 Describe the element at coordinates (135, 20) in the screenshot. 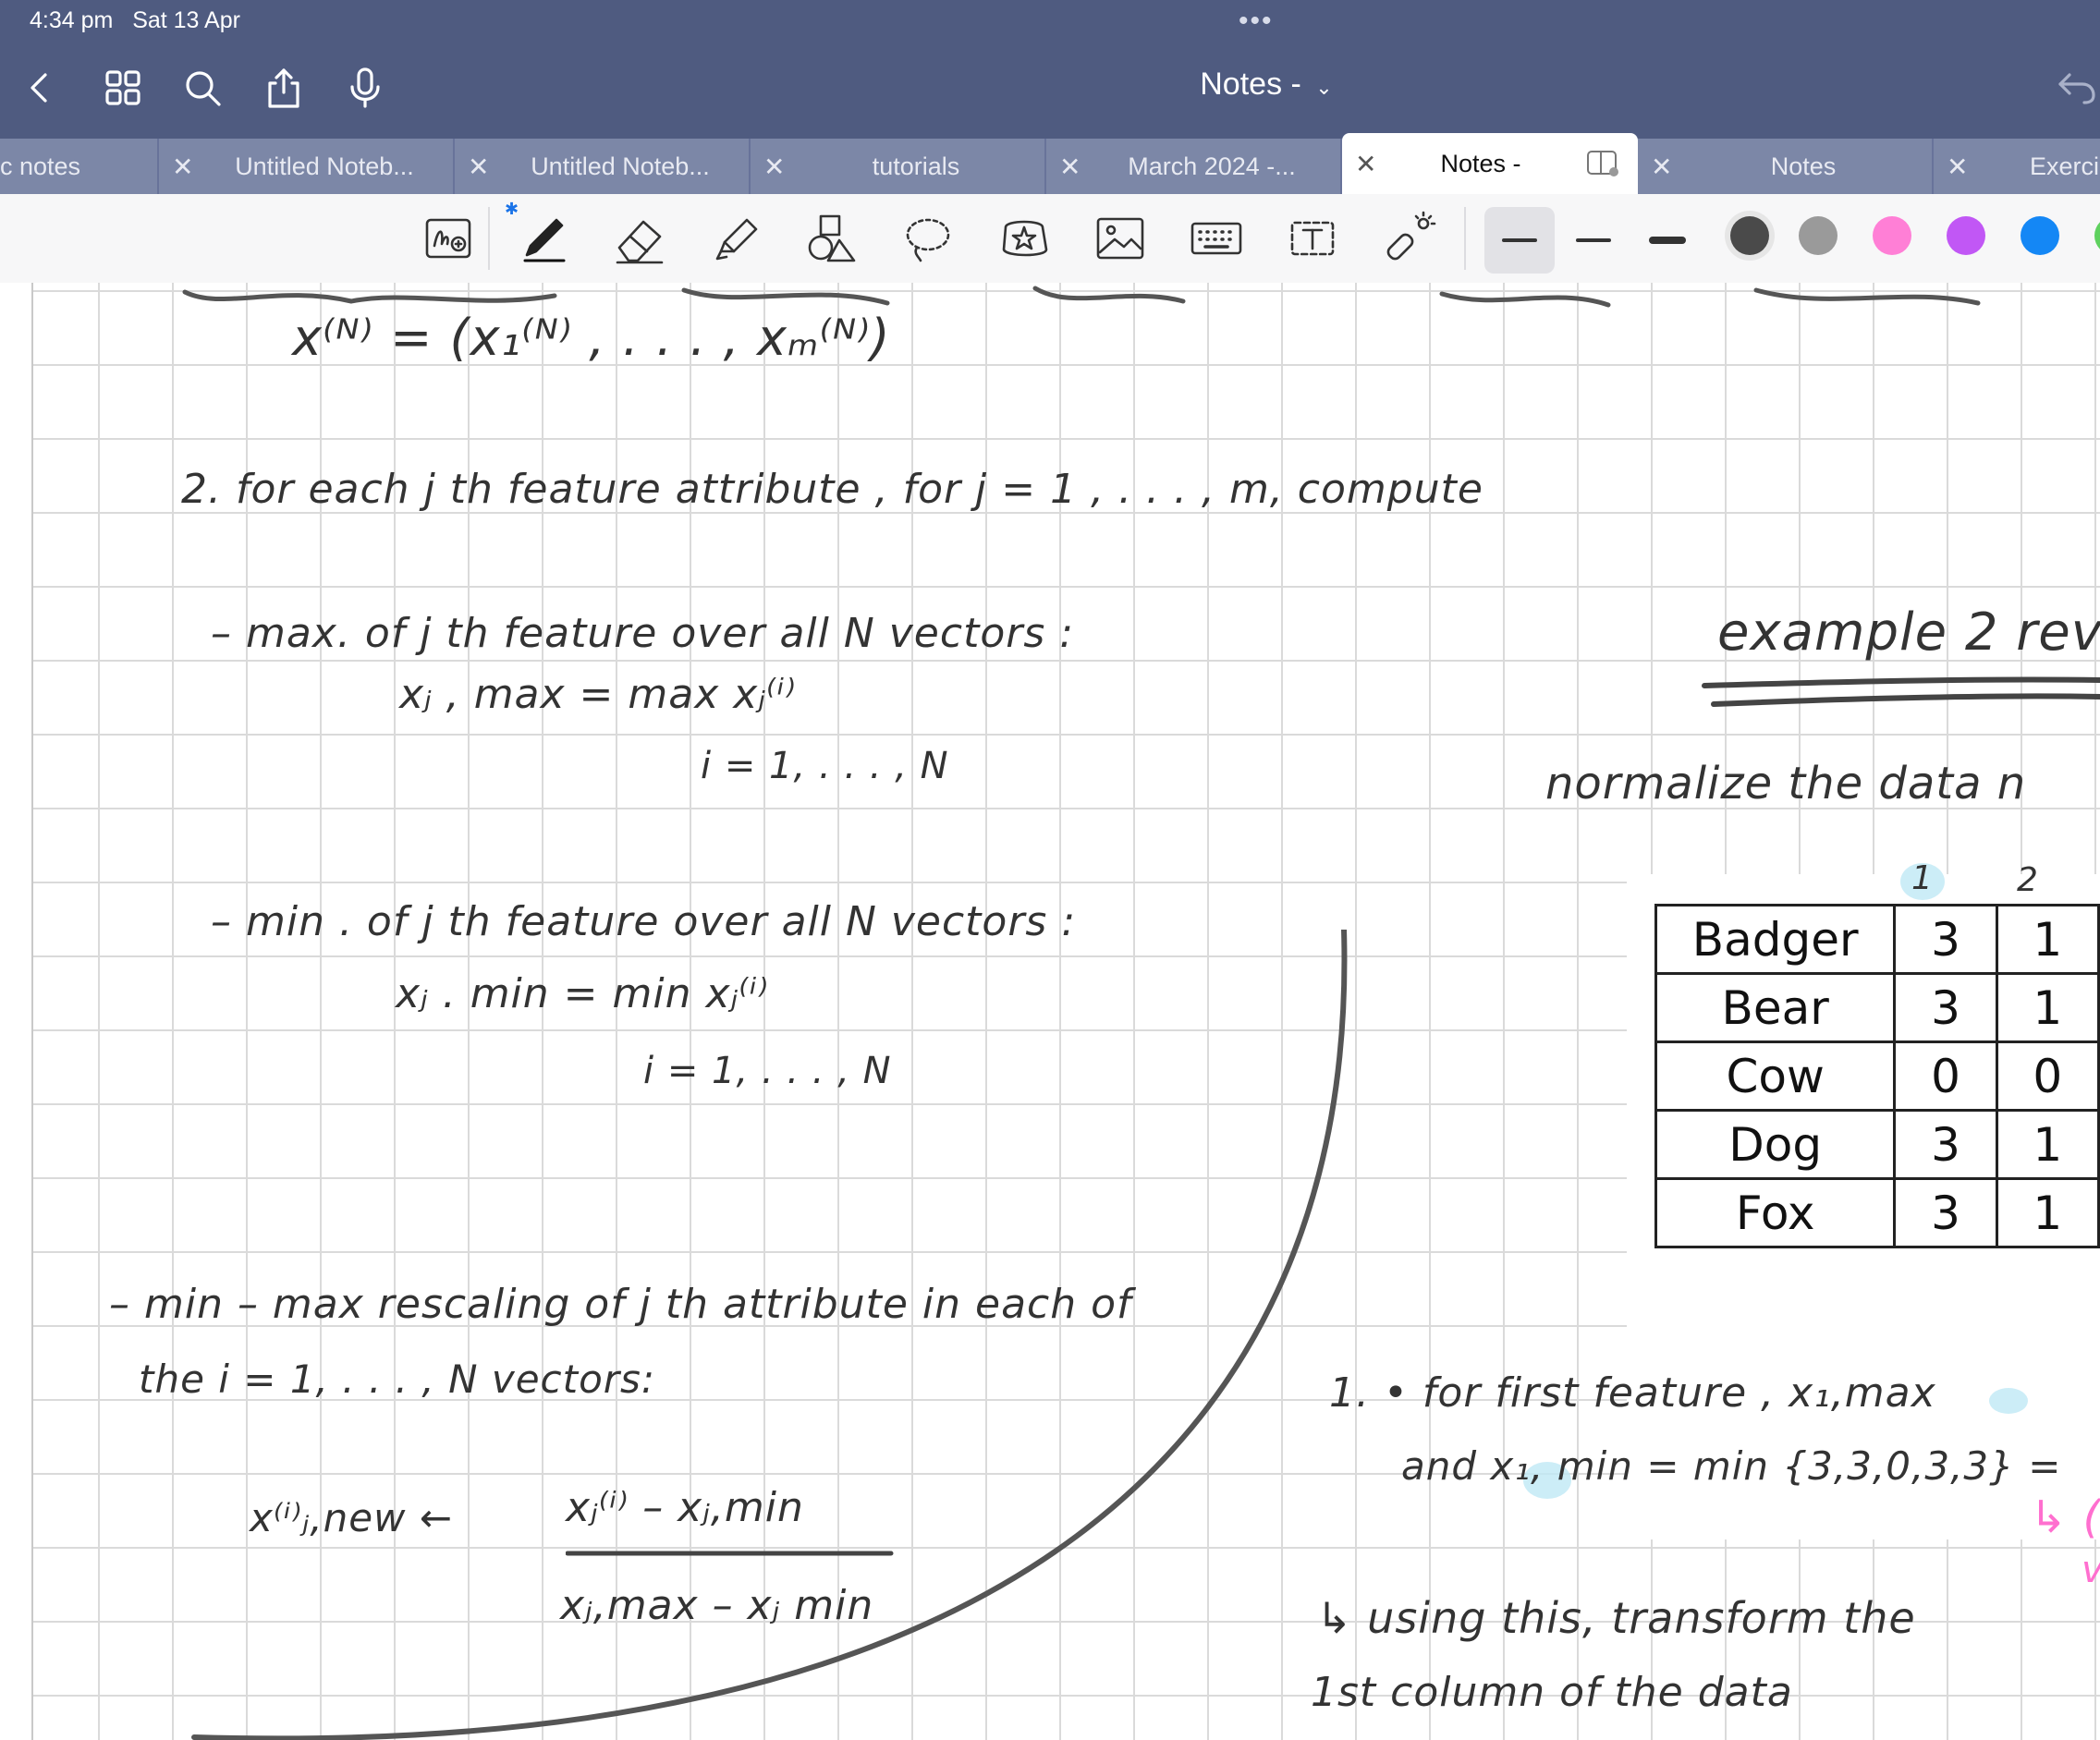

I see `status-bar: 4:34 pm Sat 13 Apr` at that location.